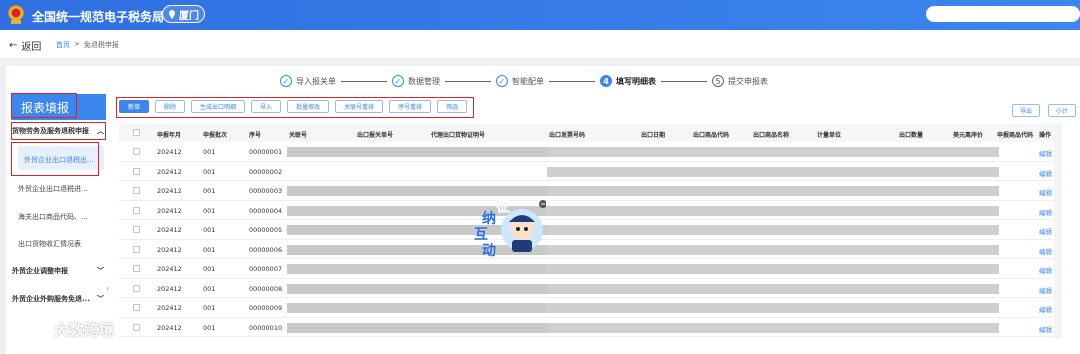 Image resolution: width=1080 pixels, height=354 pixels. Describe the element at coordinates (586, 269) in the screenshot. I see `table-row: 202412 001 00000007 编辑` at that location.